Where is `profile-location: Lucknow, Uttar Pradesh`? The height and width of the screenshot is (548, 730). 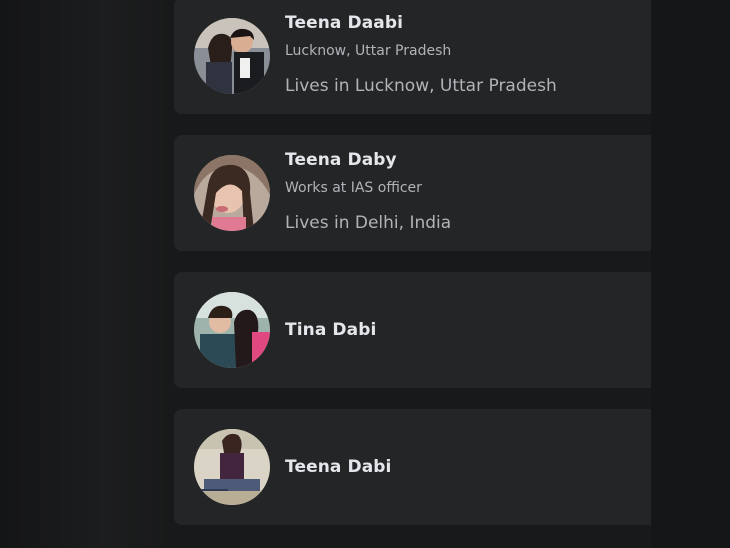 profile-location: Lucknow, Uttar Pradesh is located at coordinates (368, 51).